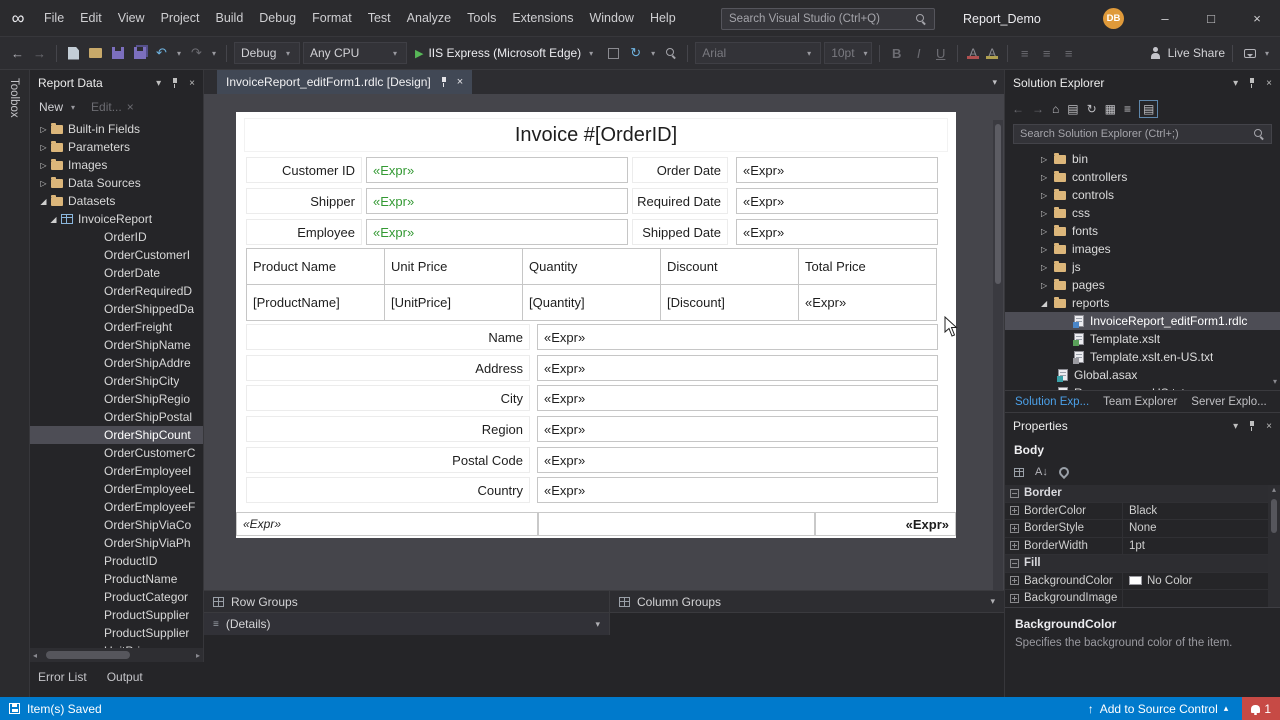 This screenshot has width=1280, height=720. What do you see at coordinates (17, 53) in the screenshot?
I see `navigate-back-icon: ←` at bounding box center [17, 53].